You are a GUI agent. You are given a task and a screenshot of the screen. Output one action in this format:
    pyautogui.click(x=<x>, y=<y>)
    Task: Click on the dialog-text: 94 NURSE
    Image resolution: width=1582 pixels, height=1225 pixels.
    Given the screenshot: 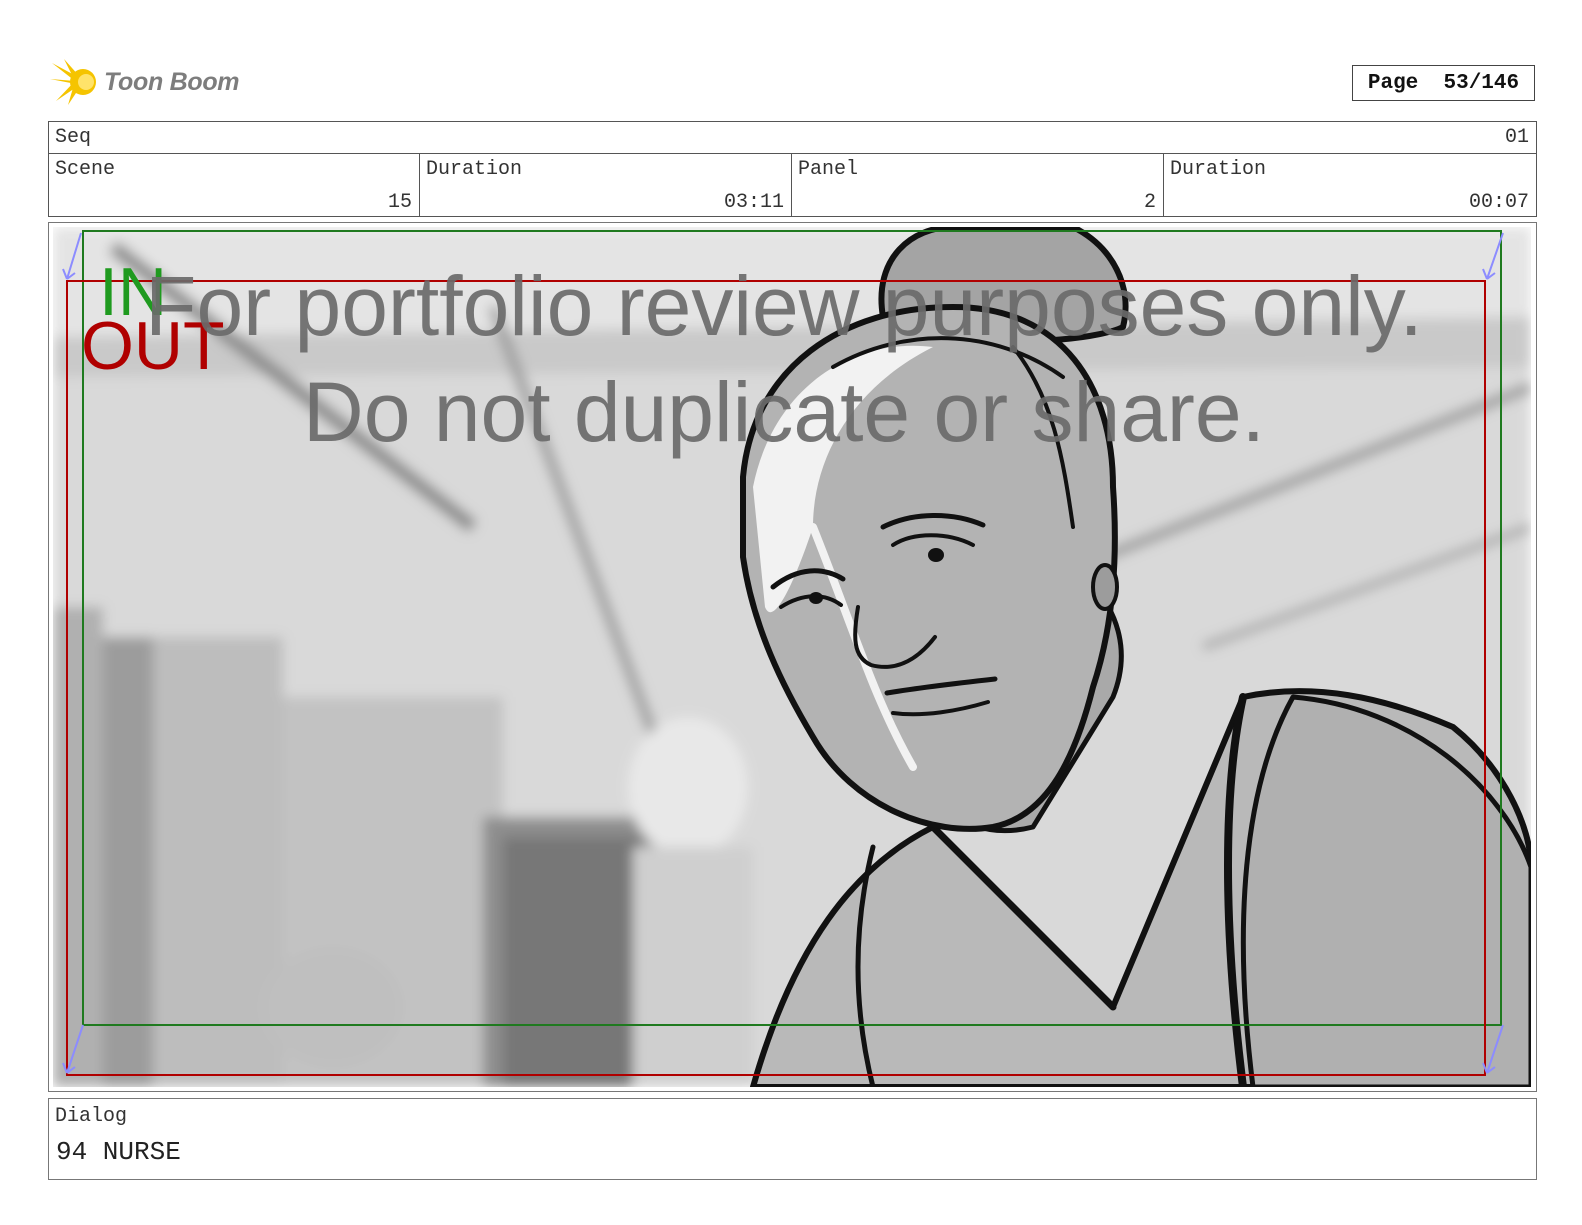 What is the action you would take?
    pyautogui.click(x=118, y=1152)
    